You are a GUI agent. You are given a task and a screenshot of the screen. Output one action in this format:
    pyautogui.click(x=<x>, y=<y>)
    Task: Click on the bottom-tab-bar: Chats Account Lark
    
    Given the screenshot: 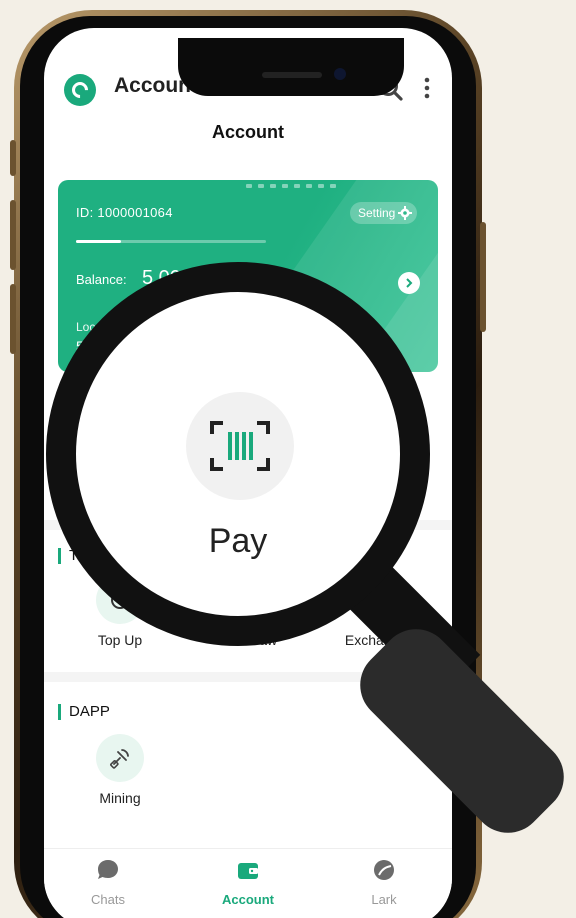 What is the action you would take?
    pyautogui.click(x=248, y=883)
    